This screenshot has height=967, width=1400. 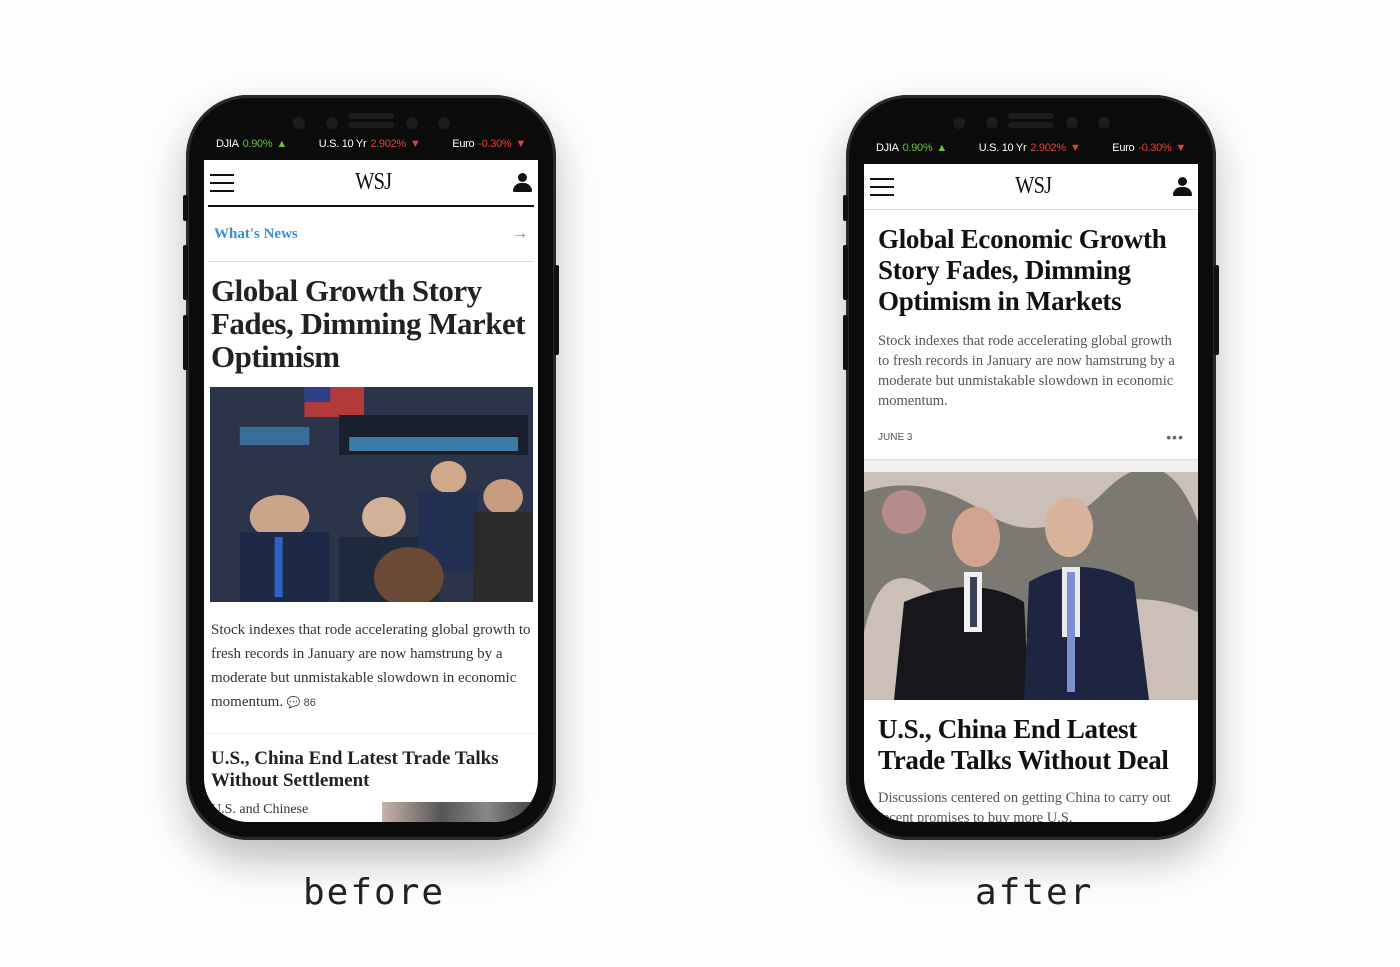 I want to click on caption-before: before, so click(x=374, y=892).